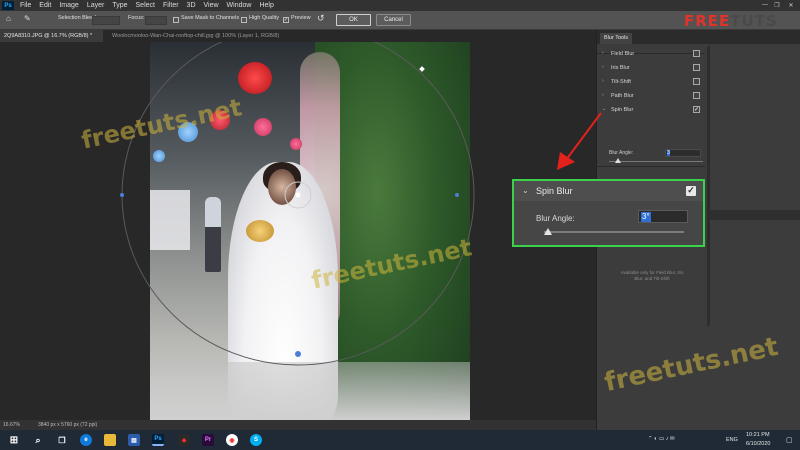 The height and width of the screenshot is (450, 800). I want to click on panel-scrollbar, so click(708, 186).